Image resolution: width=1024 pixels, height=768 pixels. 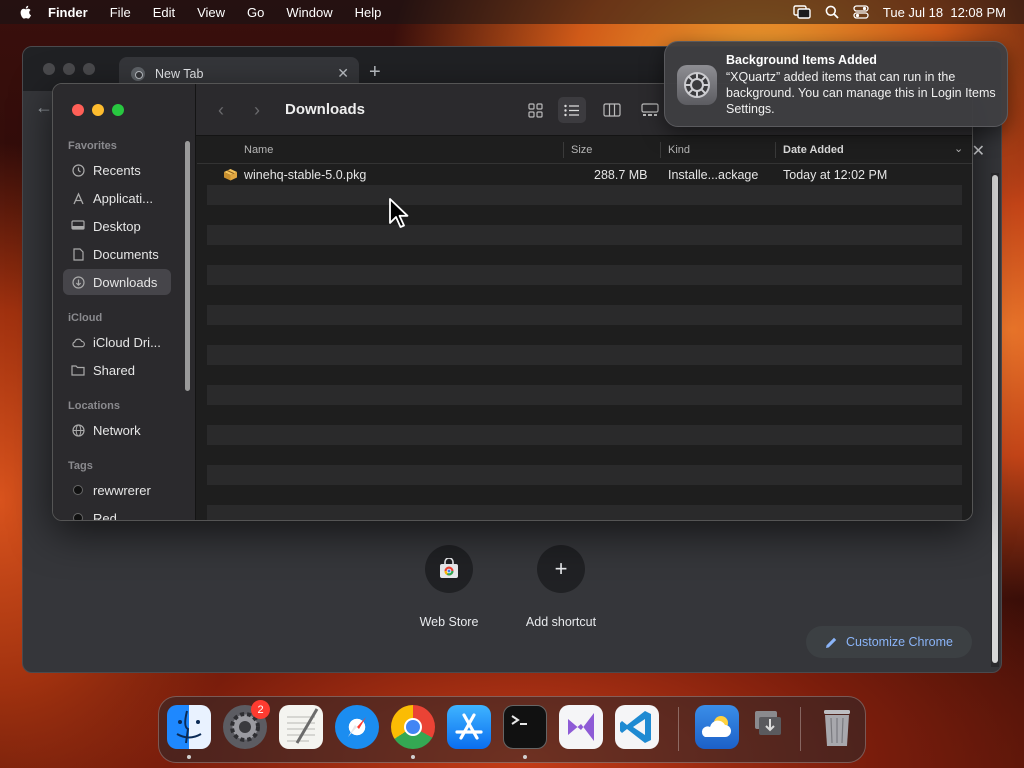 What do you see at coordinates (117, 512) in the screenshot?
I see `sidebar-item-tag-red: Red` at bounding box center [117, 512].